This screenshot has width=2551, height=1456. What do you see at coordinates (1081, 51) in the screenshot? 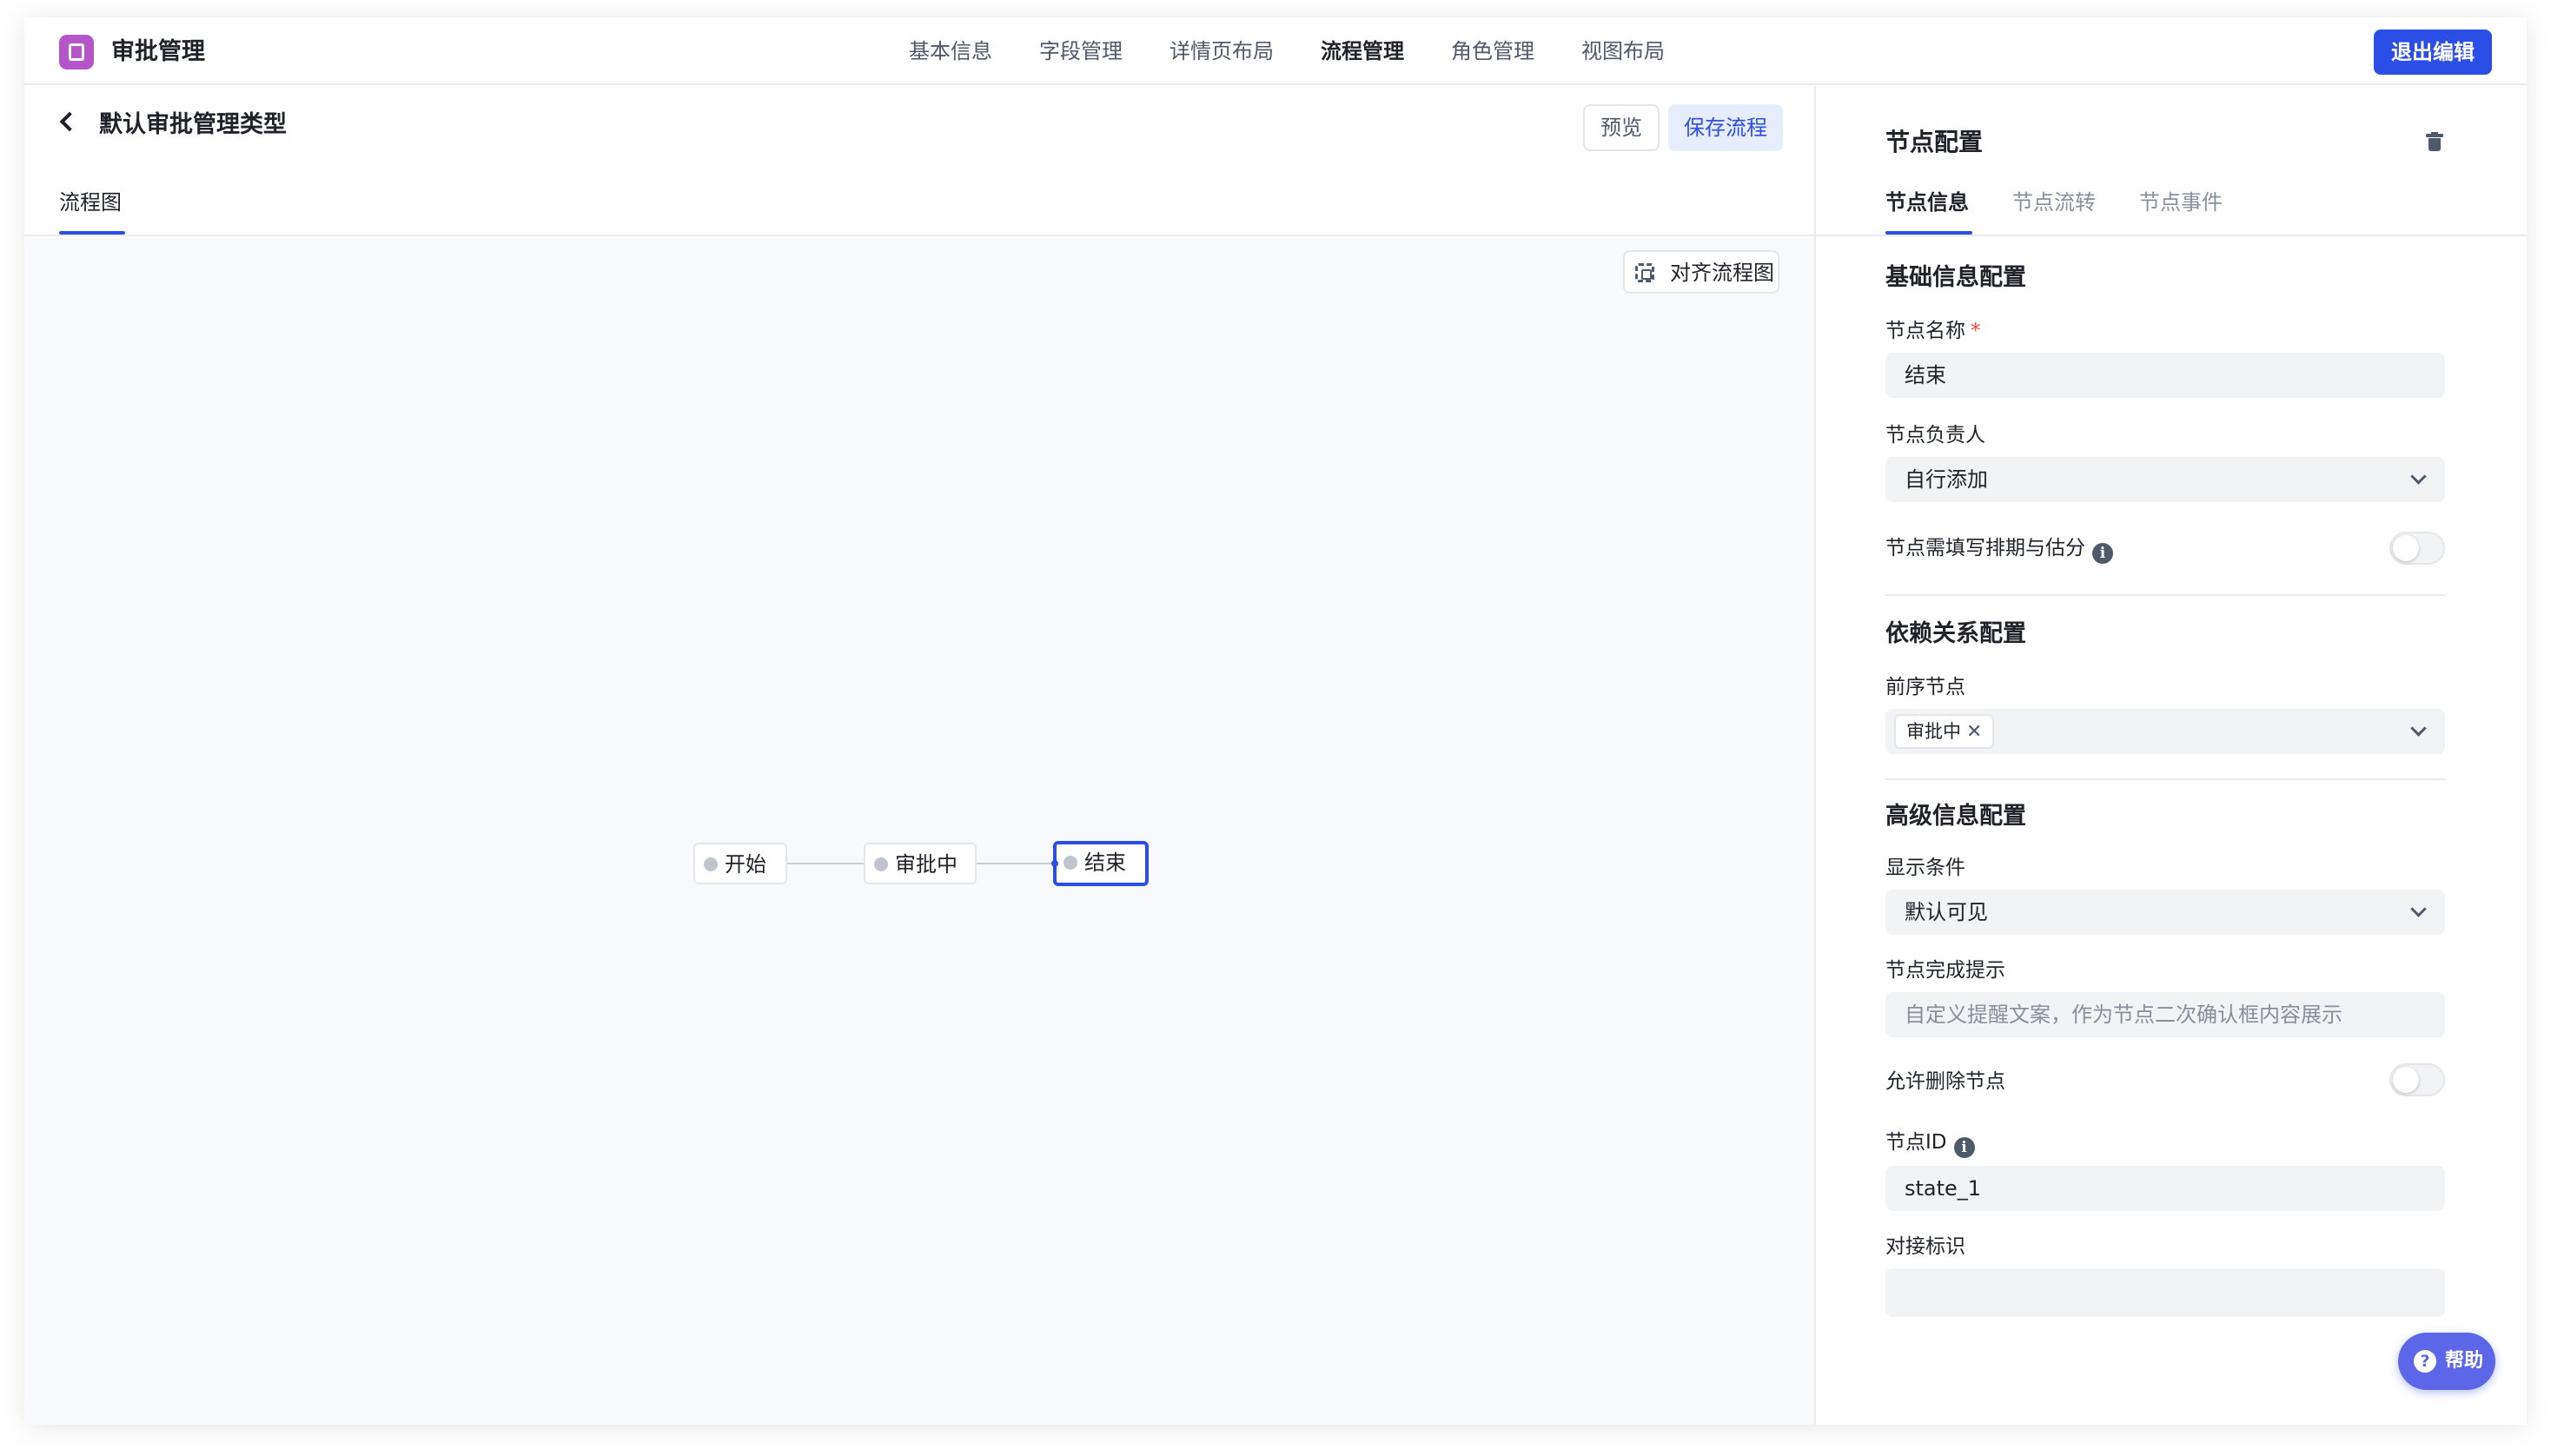
I see `nav-field-management: 字段管理` at bounding box center [1081, 51].